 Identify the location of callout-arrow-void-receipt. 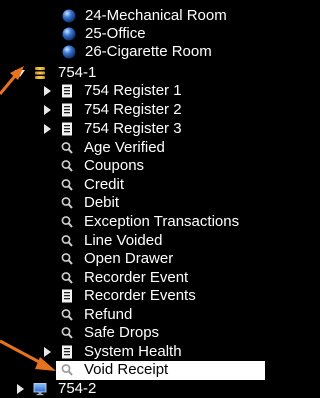
(28, 355).